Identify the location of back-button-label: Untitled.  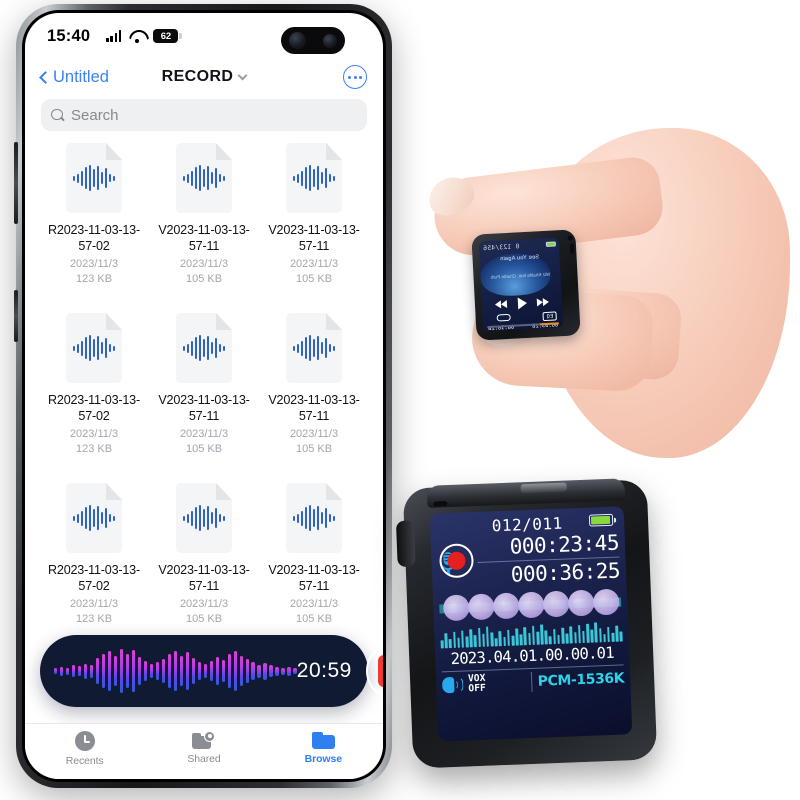
(81, 76).